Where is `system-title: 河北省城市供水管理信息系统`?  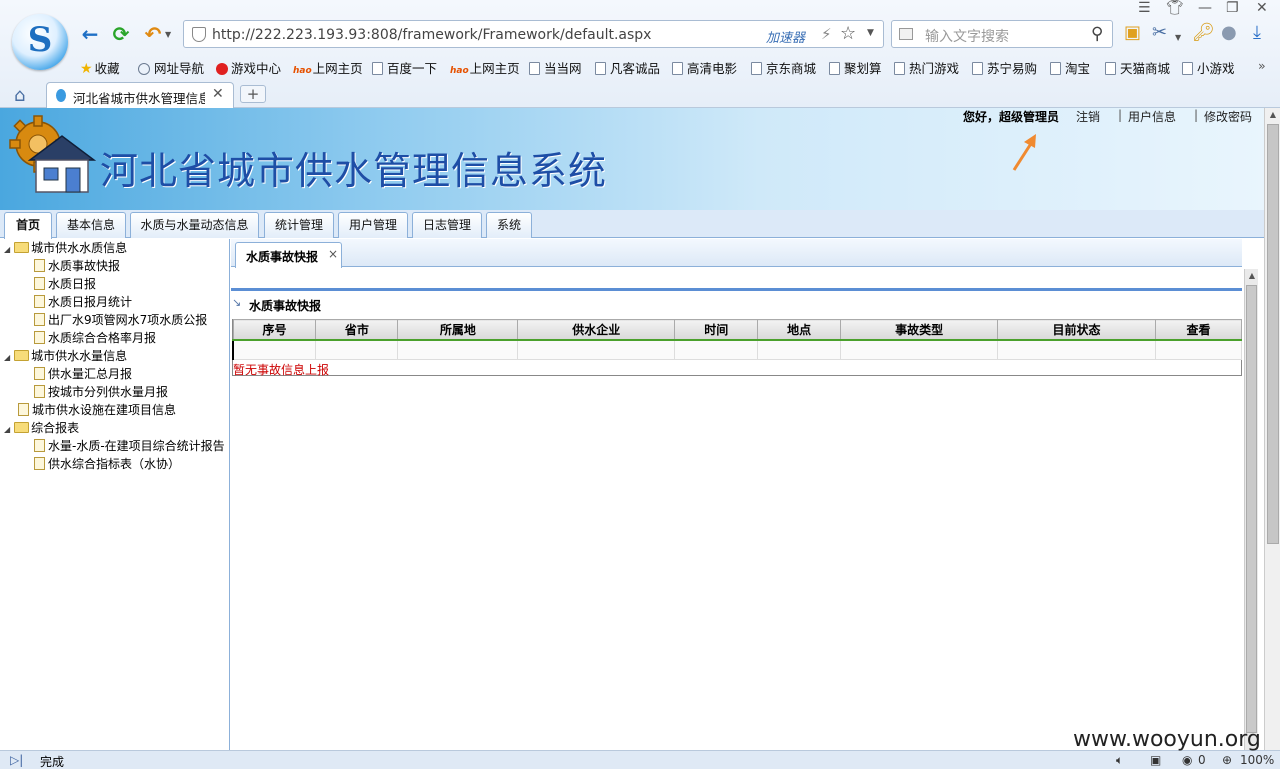 system-title: 河北省城市供水管理信息系统 is located at coordinates (354, 171).